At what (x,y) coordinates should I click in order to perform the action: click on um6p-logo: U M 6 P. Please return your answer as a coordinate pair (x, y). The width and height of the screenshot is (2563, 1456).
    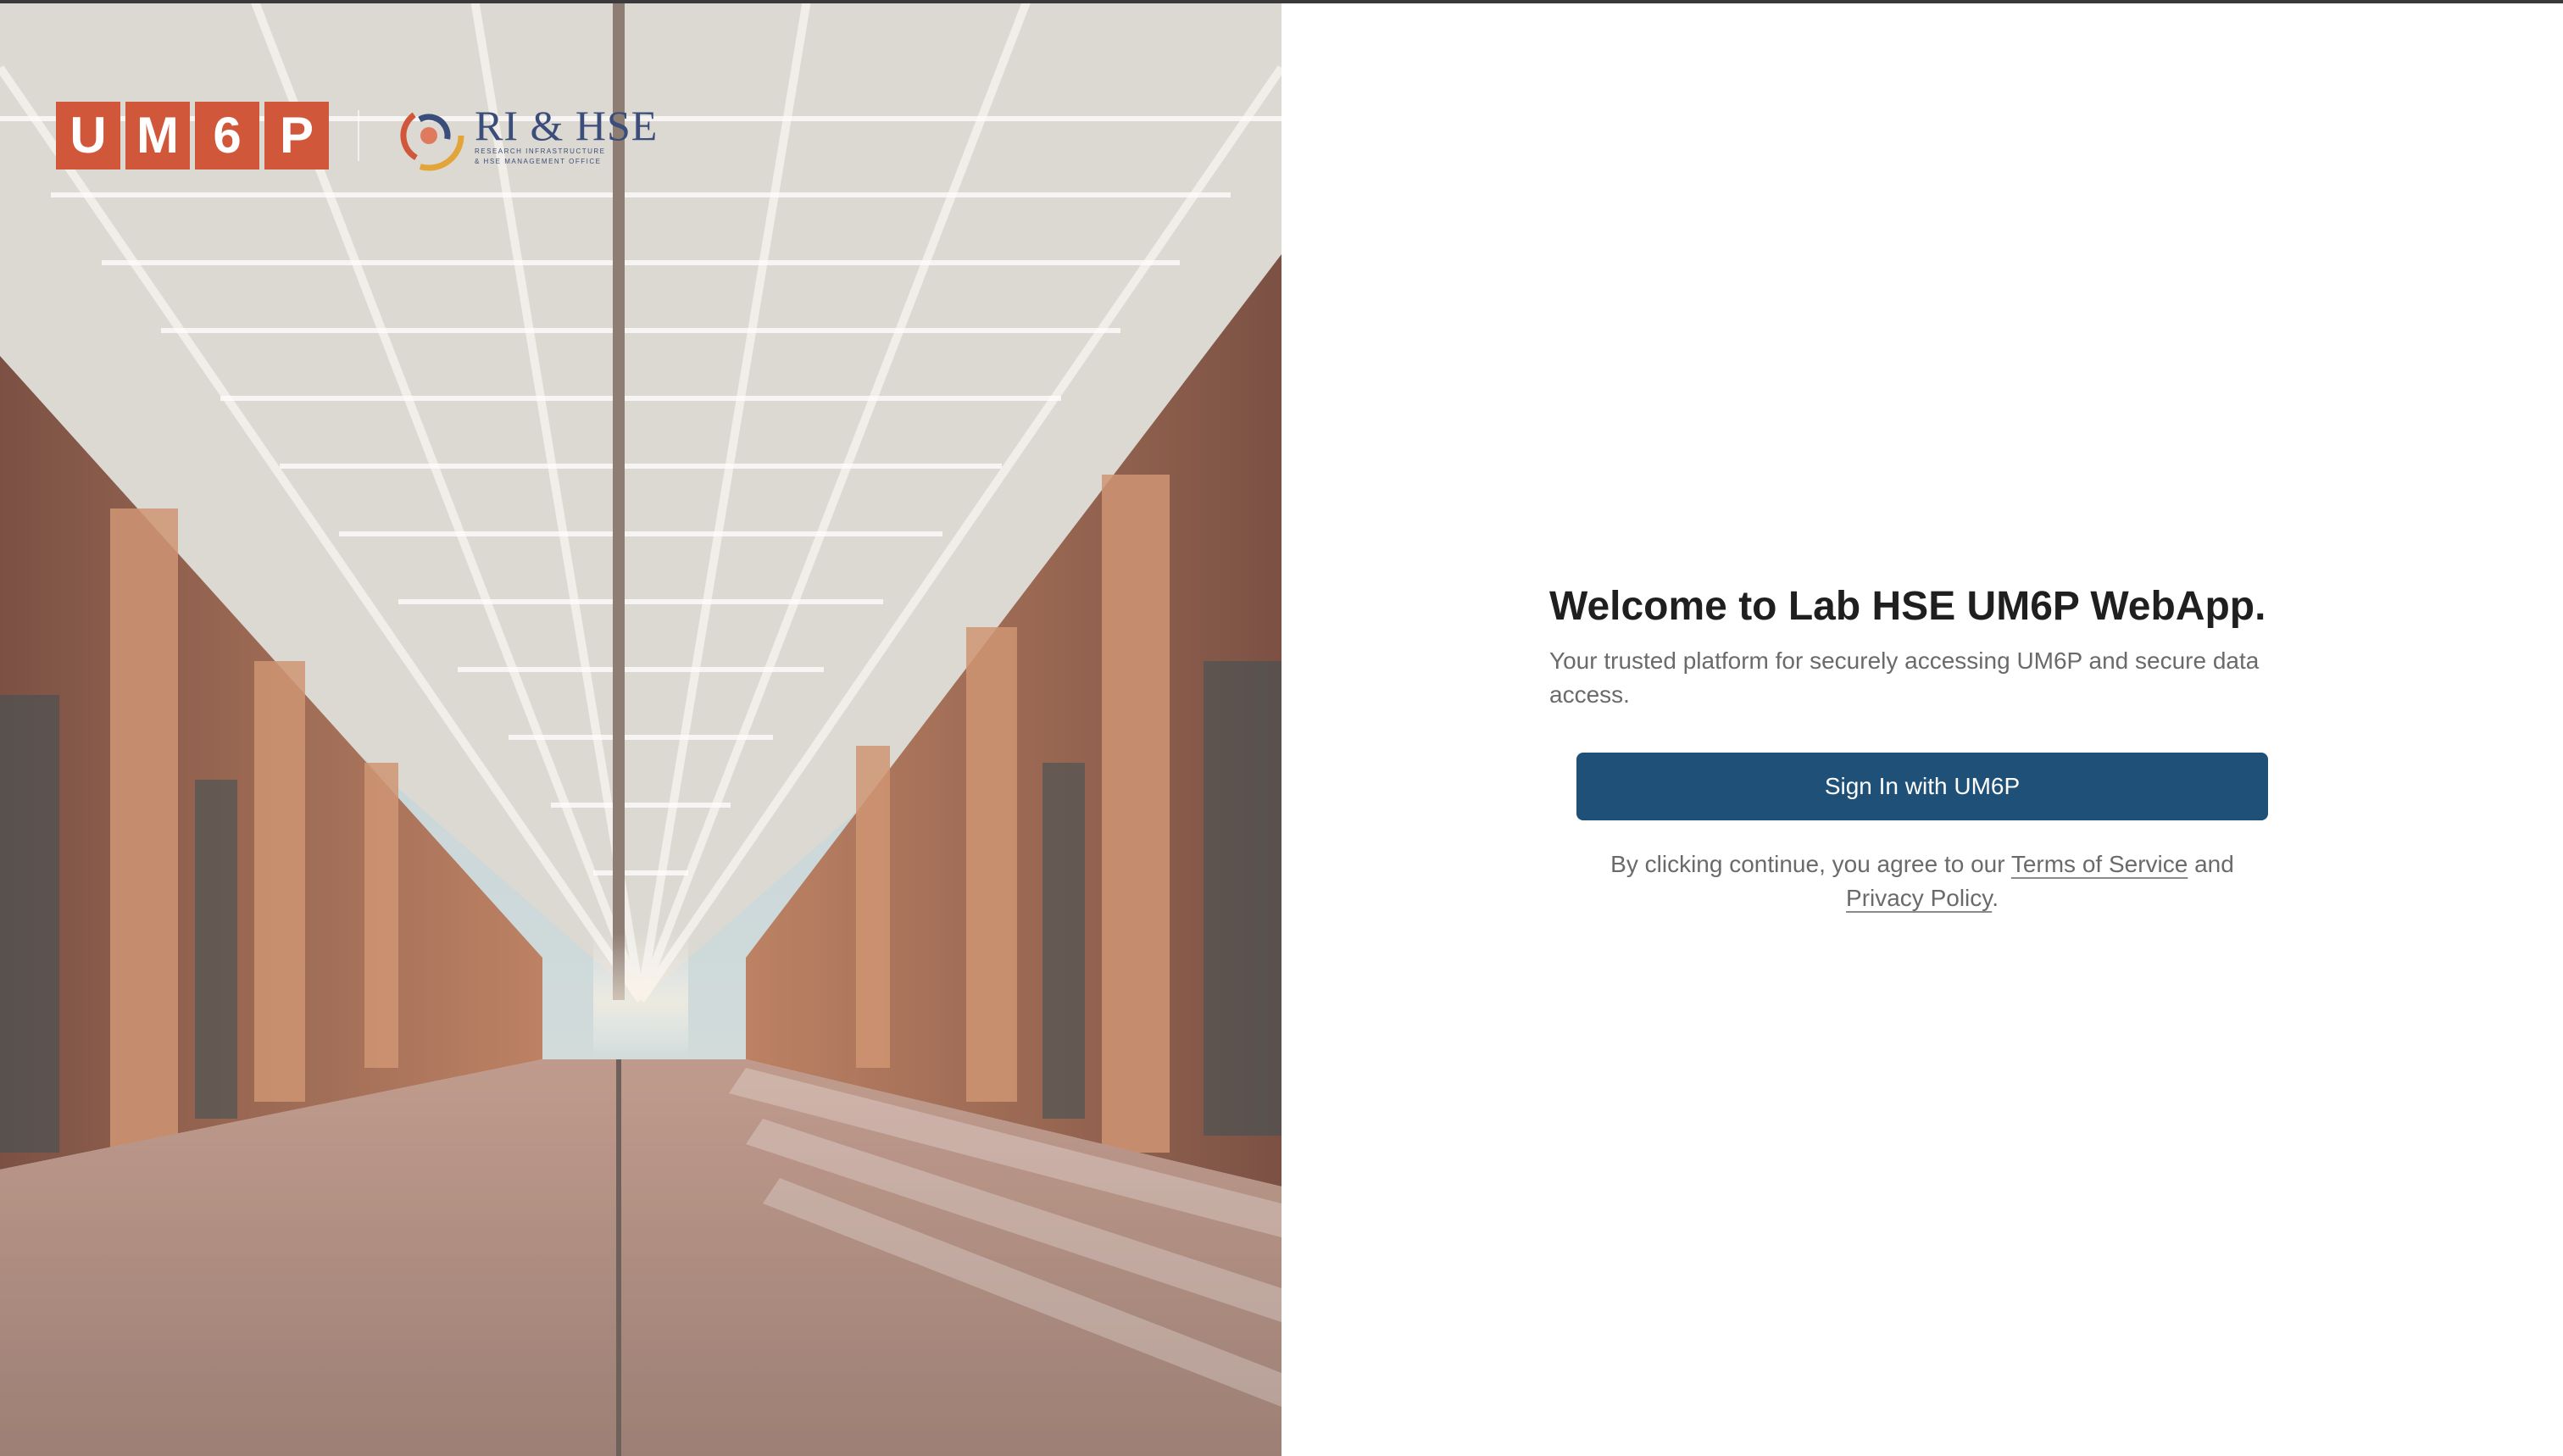
    Looking at the image, I should click on (192, 135).